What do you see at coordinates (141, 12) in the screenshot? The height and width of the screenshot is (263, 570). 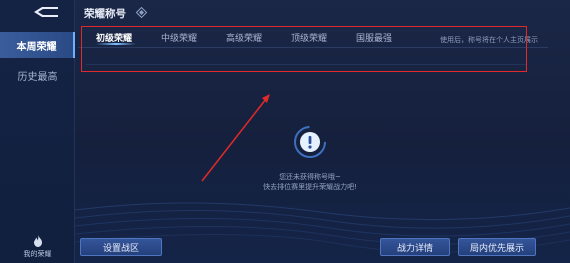 I see `diamond-badge-icon` at bounding box center [141, 12].